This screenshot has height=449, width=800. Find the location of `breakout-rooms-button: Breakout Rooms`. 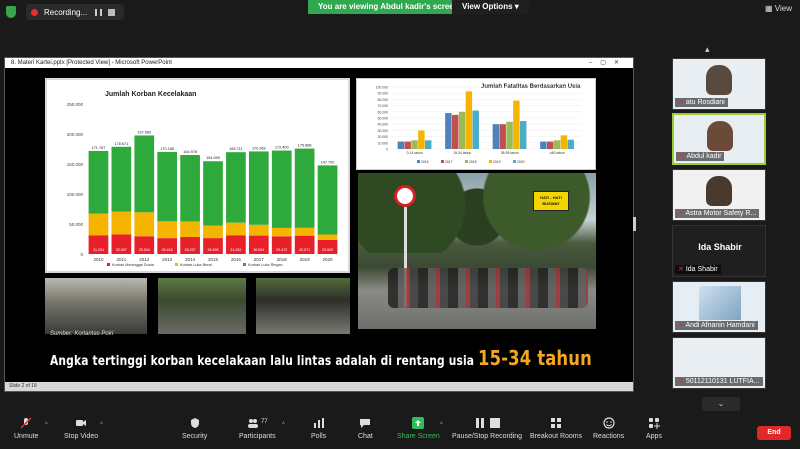

breakout-rooms-button: Breakout Rooms is located at coordinates (556, 428).